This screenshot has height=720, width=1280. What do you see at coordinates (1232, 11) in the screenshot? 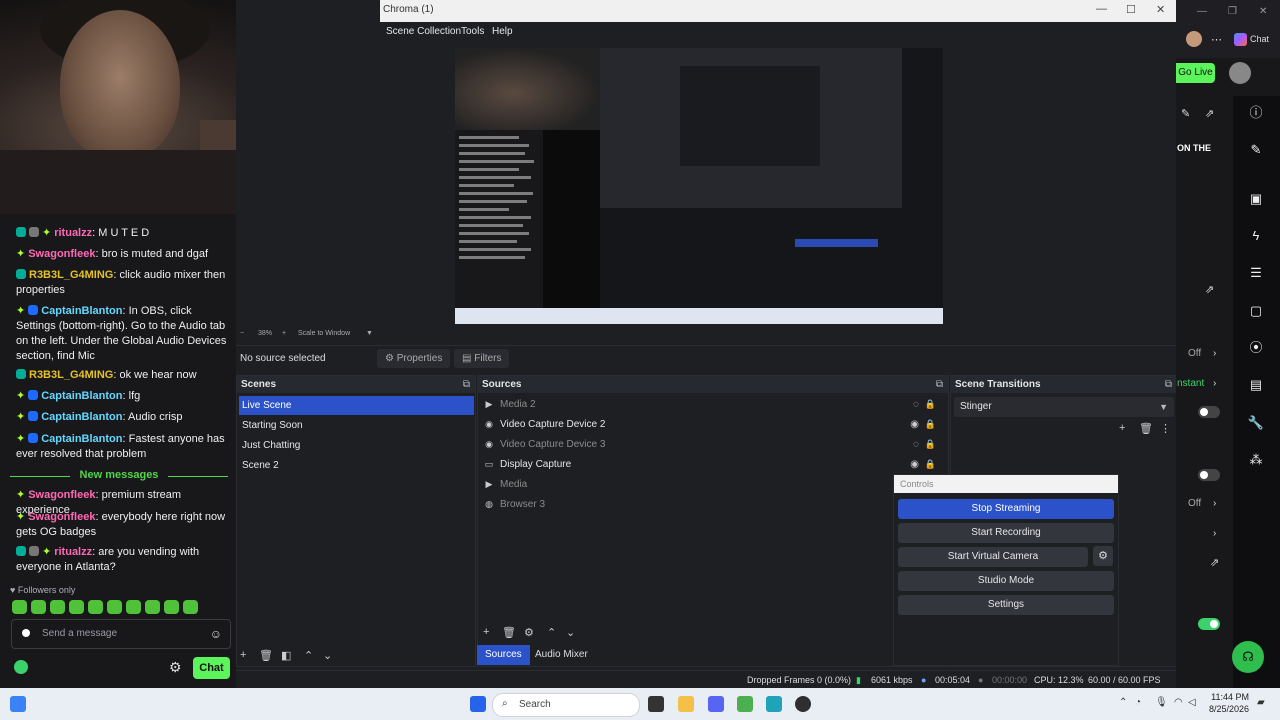
I see `restore-icon: ❐` at bounding box center [1232, 11].